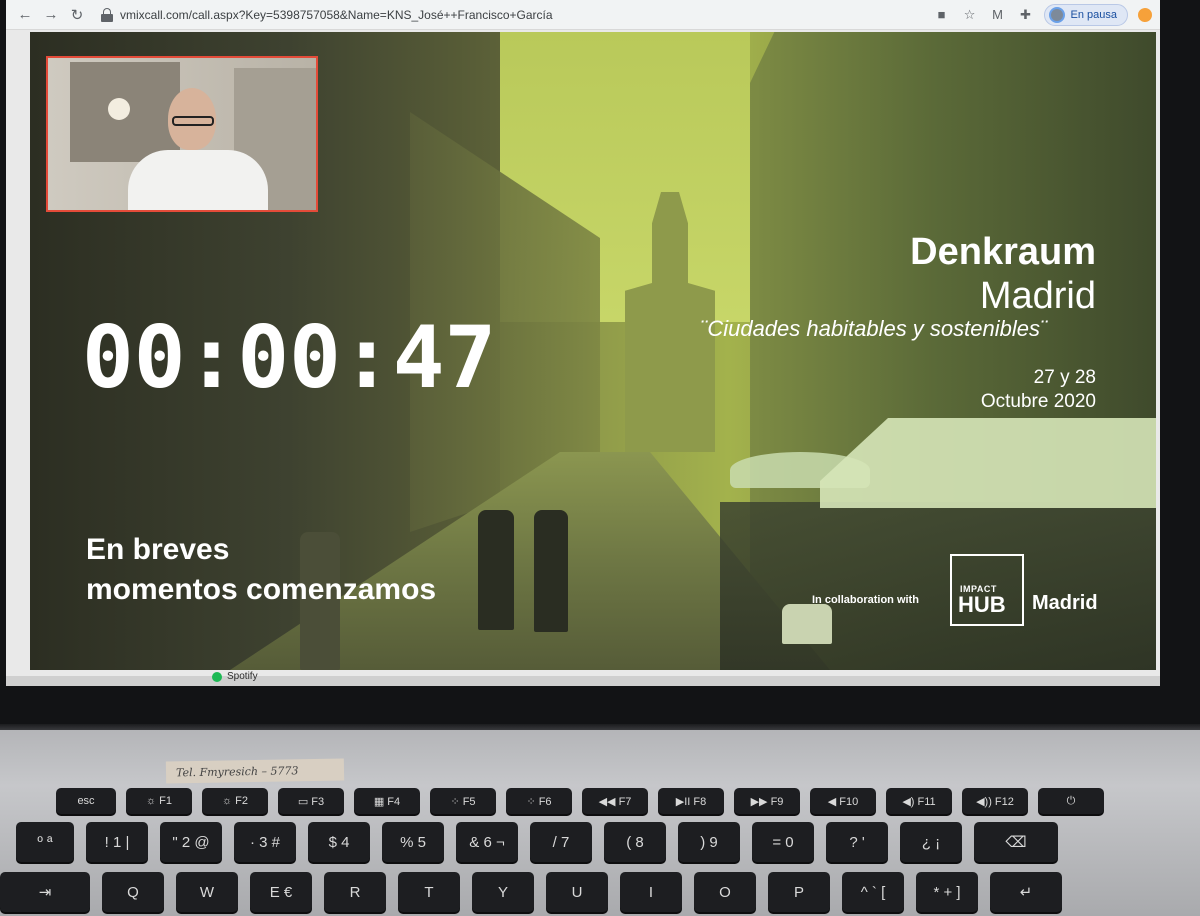 The width and height of the screenshot is (1200, 916). Describe the element at coordinates (709, 842) in the screenshot. I see `number-key-9: ) 9` at that location.